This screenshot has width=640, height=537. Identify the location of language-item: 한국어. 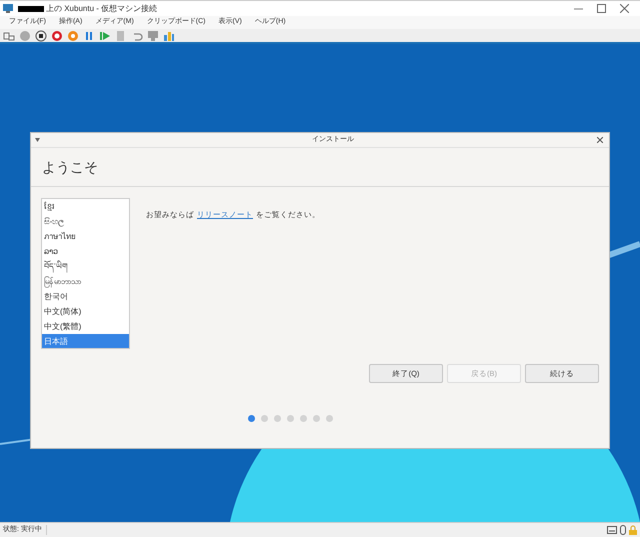
(85, 296).